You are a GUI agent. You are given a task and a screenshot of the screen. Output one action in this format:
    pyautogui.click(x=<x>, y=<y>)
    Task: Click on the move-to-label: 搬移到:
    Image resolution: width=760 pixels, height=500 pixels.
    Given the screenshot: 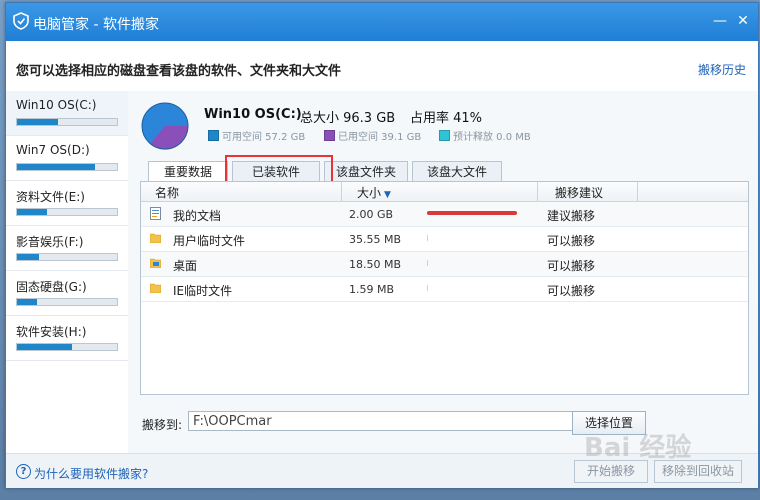 What is the action you would take?
    pyautogui.click(x=162, y=425)
    